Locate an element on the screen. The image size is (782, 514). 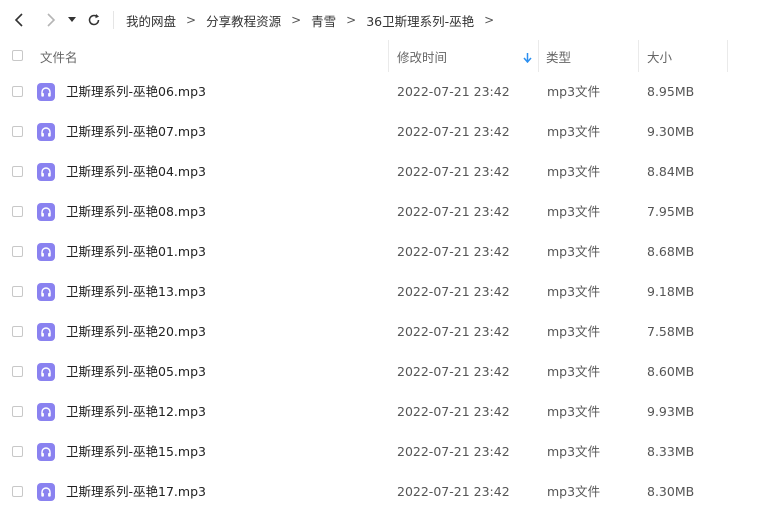
refresh-icon is located at coordinates (94, 20).